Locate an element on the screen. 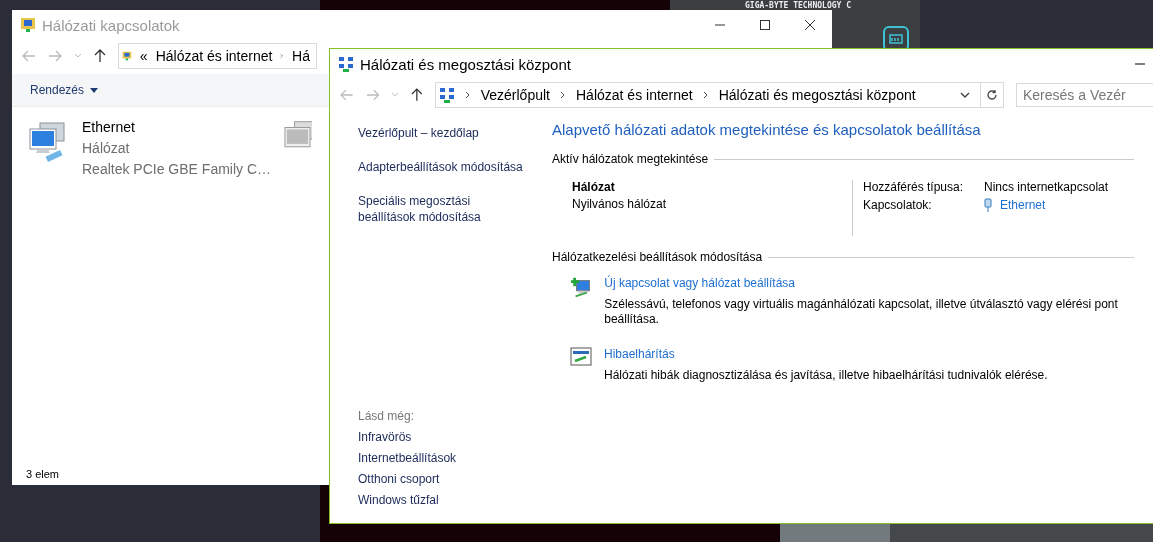 The image size is (1153, 542). troubleshoot-icon is located at coordinates (581, 357).